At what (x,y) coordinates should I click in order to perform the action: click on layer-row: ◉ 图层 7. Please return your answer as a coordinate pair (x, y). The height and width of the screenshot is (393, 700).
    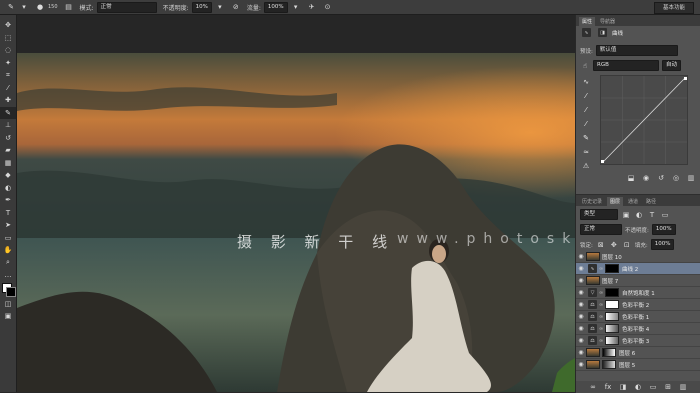
    Looking at the image, I should click on (638, 281).